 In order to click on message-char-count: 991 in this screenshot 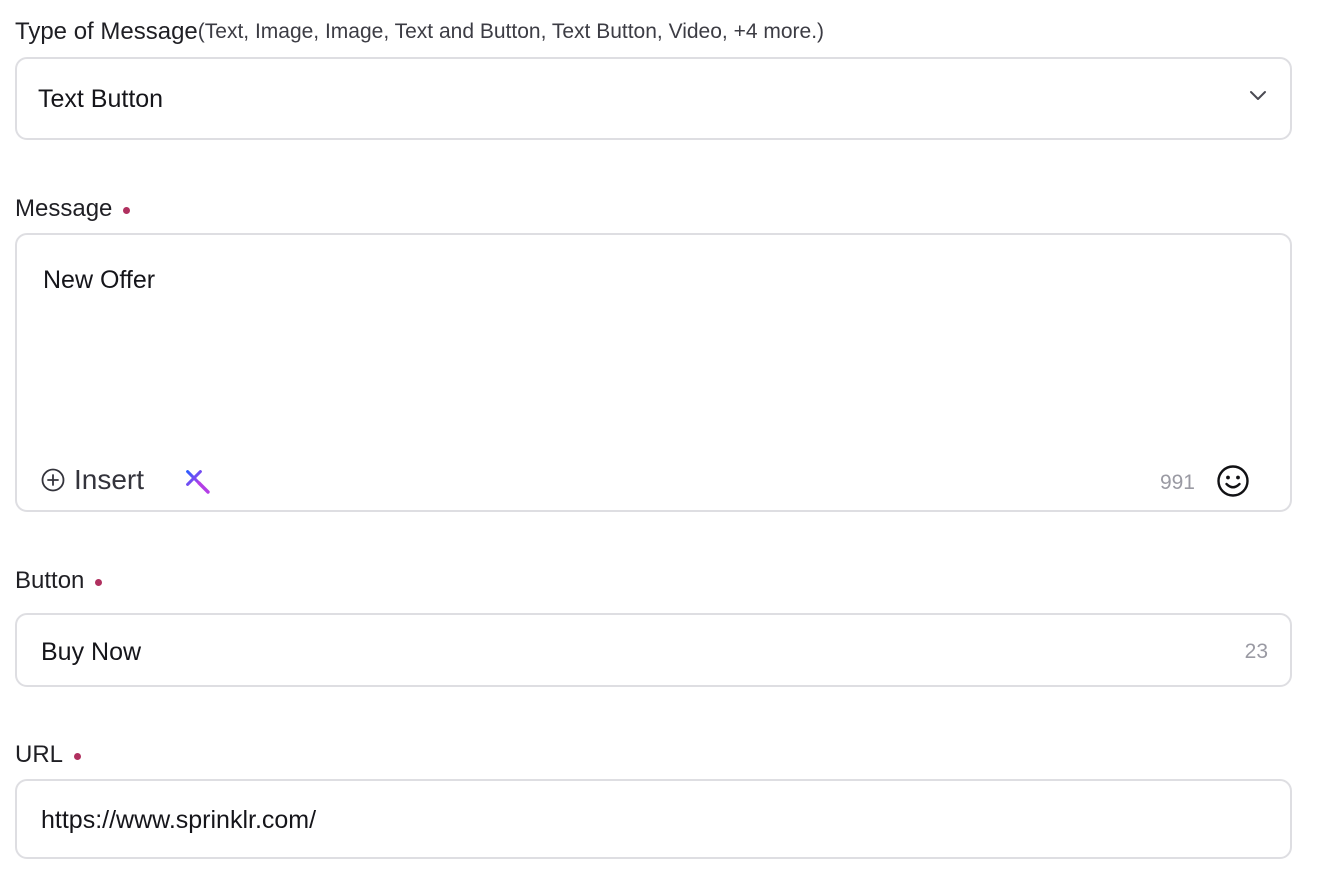, I will do `click(1177, 482)`.